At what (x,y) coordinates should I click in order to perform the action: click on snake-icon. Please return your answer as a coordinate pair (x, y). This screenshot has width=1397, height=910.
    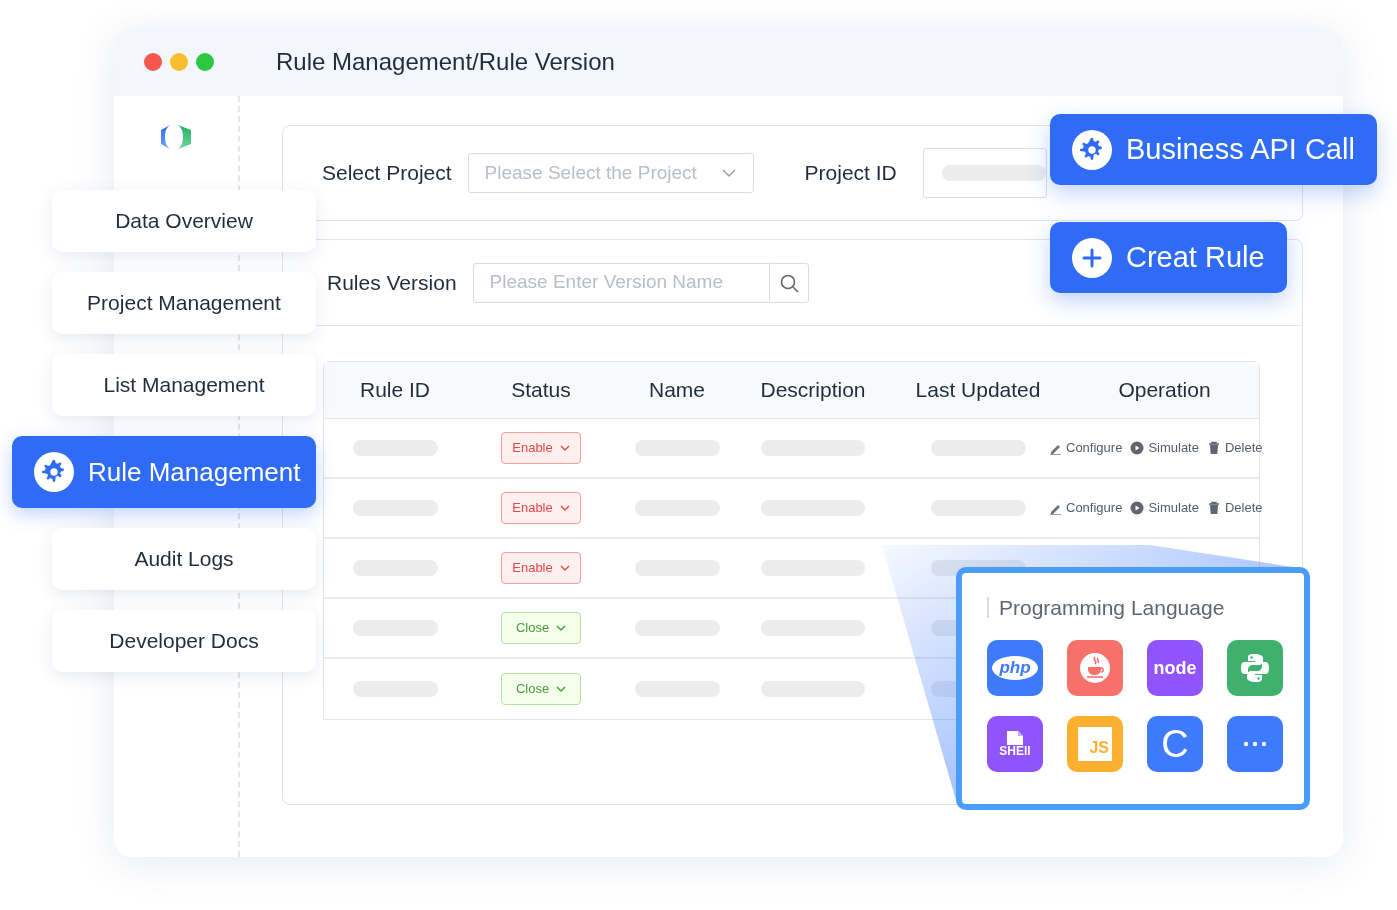
    Looking at the image, I should click on (1255, 668).